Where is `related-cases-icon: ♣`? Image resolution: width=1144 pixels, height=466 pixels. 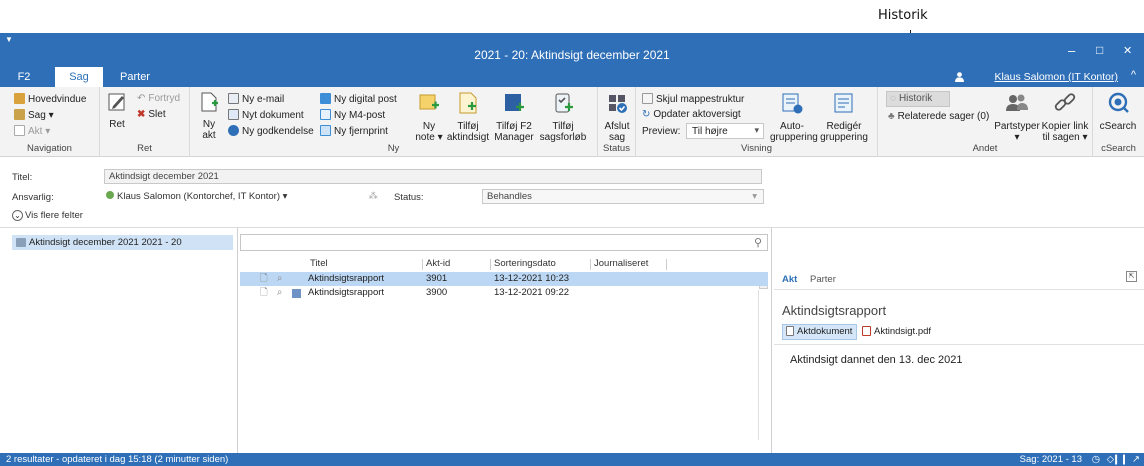 related-cases-icon: ♣ is located at coordinates (891, 116).